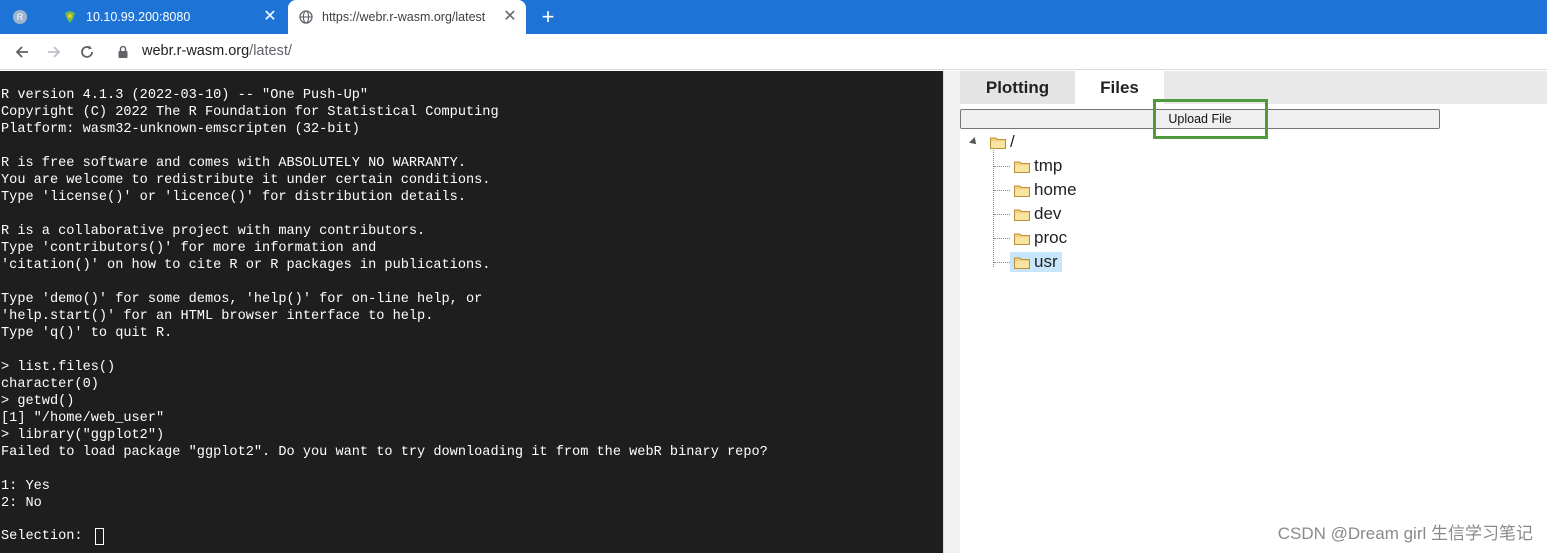  I want to click on tree-node-label: proc, so click(1051, 237).